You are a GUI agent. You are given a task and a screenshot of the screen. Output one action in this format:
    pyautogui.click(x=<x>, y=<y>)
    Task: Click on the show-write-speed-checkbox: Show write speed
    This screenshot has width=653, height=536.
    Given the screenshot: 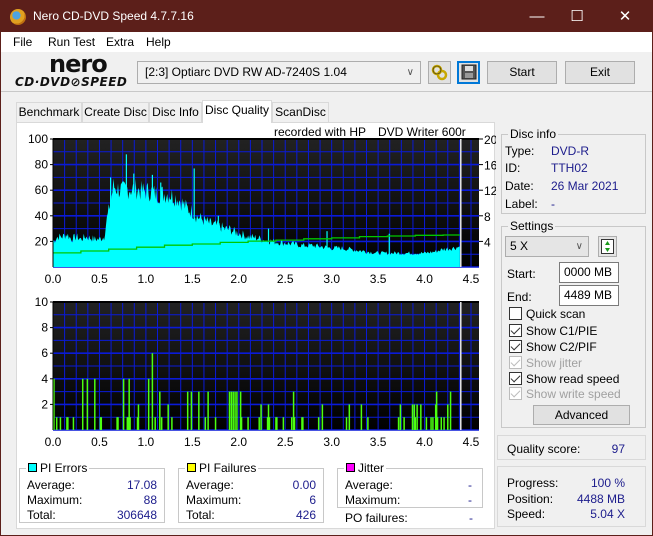 What is the action you would take?
    pyautogui.click(x=565, y=394)
    